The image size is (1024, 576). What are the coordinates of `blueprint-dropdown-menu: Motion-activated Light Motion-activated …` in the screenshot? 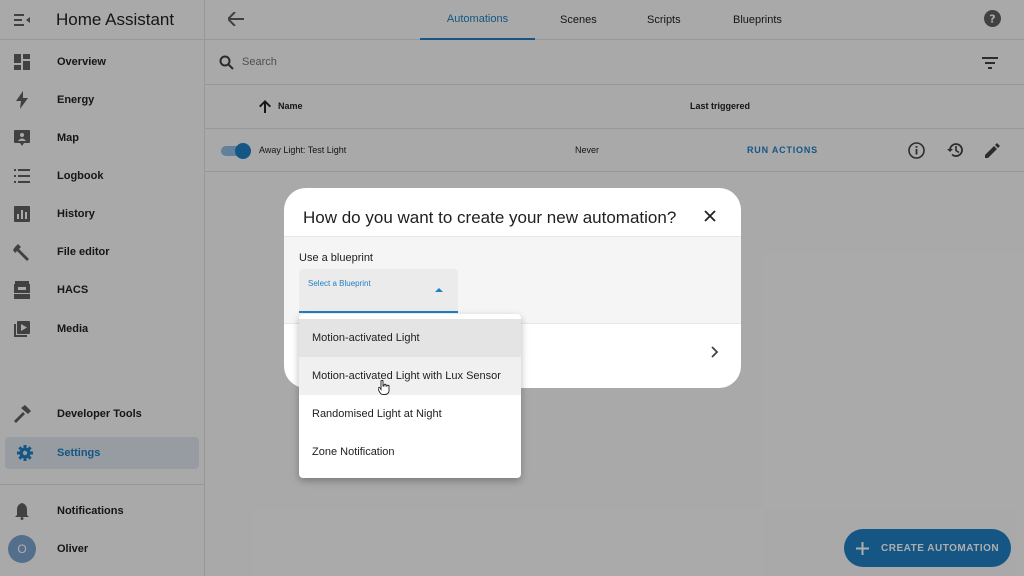 It's located at (410, 396).